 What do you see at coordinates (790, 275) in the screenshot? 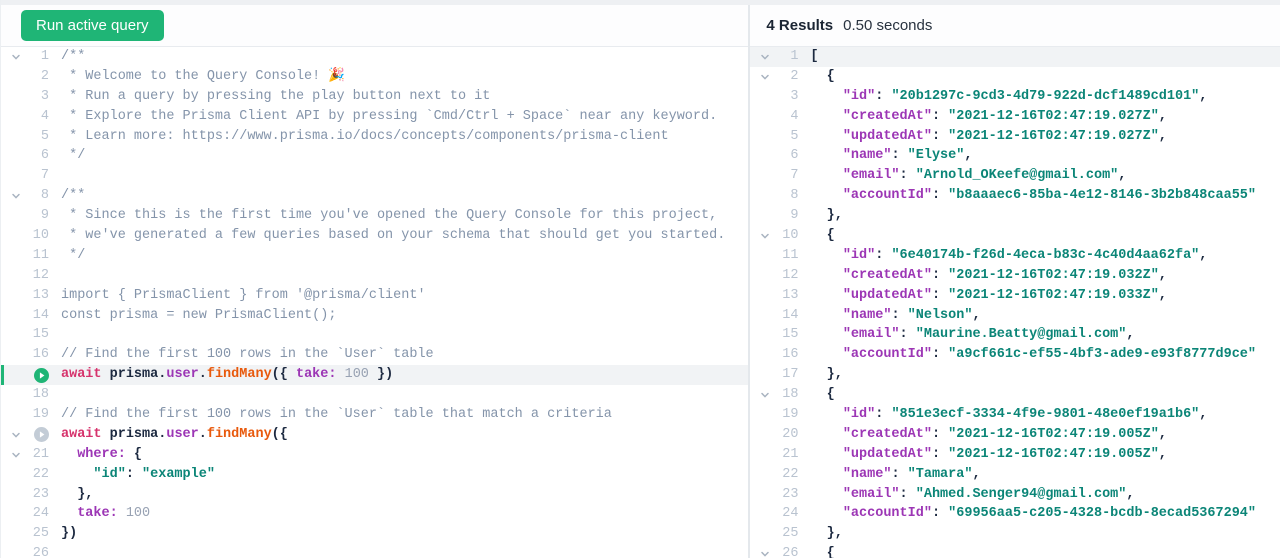
I see `line-number: 12` at bounding box center [790, 275].